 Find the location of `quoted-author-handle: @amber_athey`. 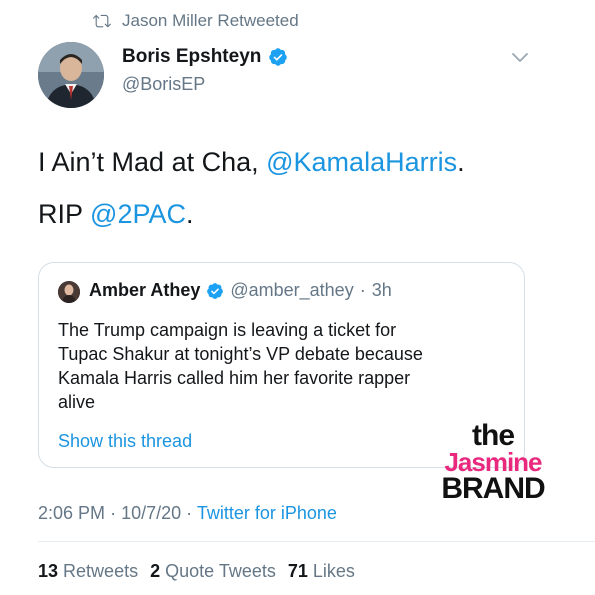

quoted-author-handle: @amber_athey is located at coordinates (291, 290).